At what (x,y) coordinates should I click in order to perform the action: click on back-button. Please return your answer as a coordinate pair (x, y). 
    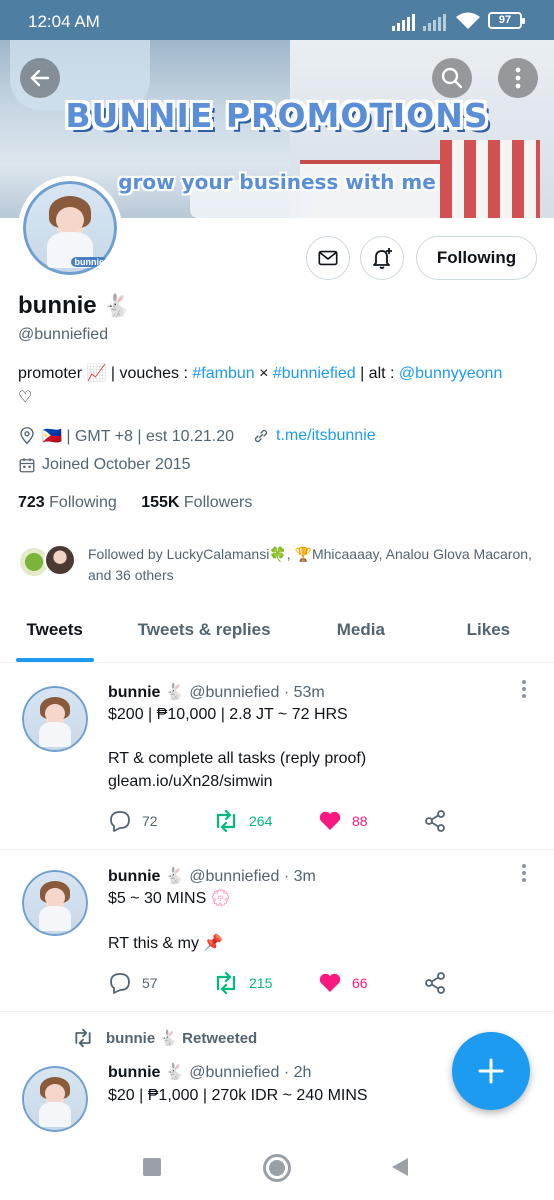
    Looking at the image, I should click on (40, 78).